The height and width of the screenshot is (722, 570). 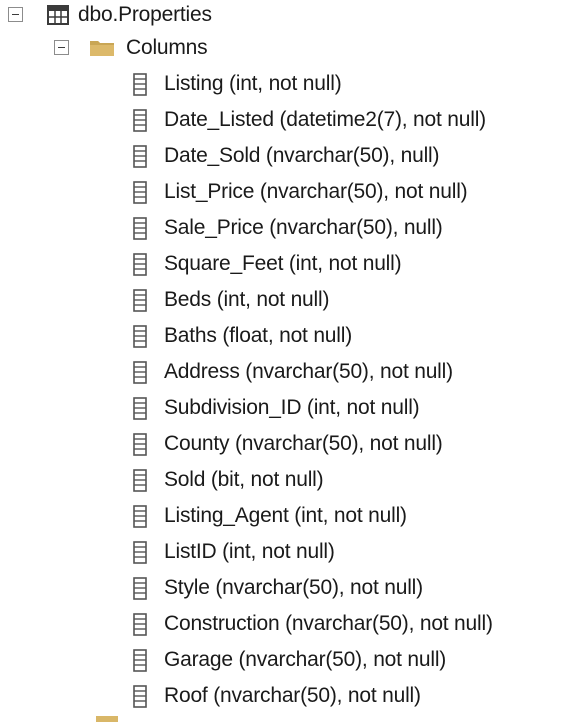 I want to click on column-node: Sold (bit, not null), so click(x=285, y=480).